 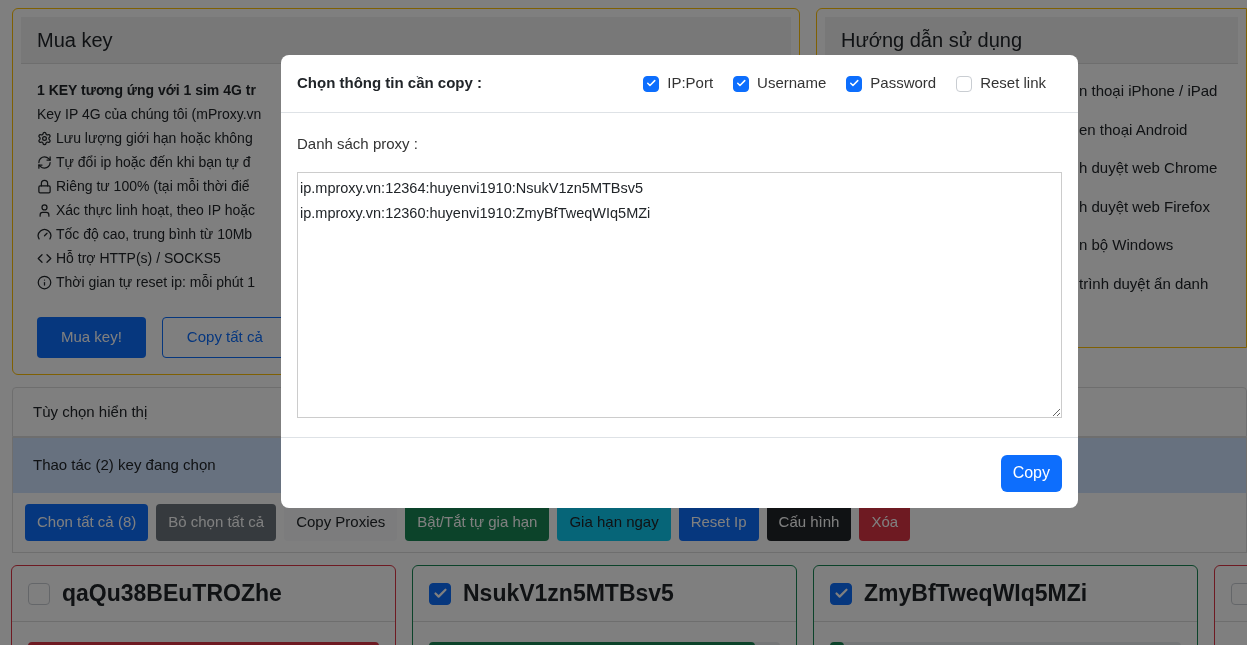 I want to click on card-title: Mua key, so click(x=75, y=40).